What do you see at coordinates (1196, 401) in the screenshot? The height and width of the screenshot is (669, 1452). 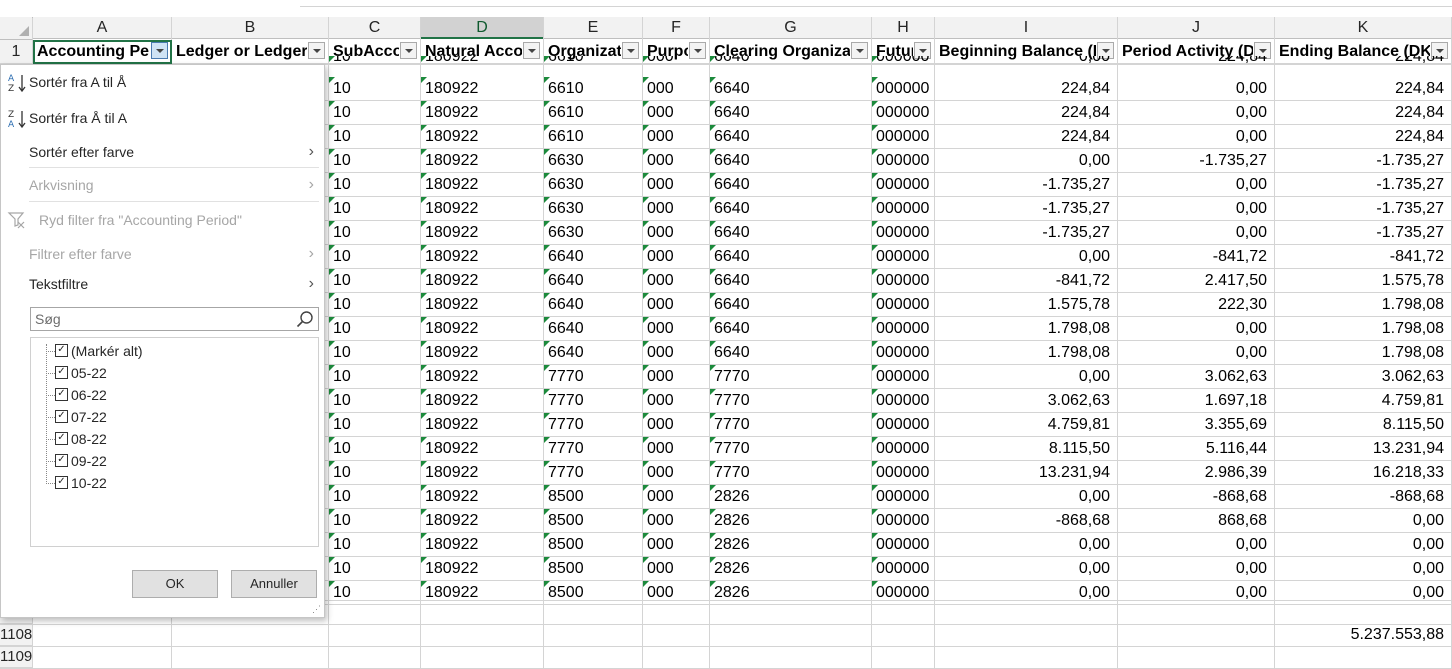 I see `table-cell: 1.697,18` at bounding box center [1196, 401].